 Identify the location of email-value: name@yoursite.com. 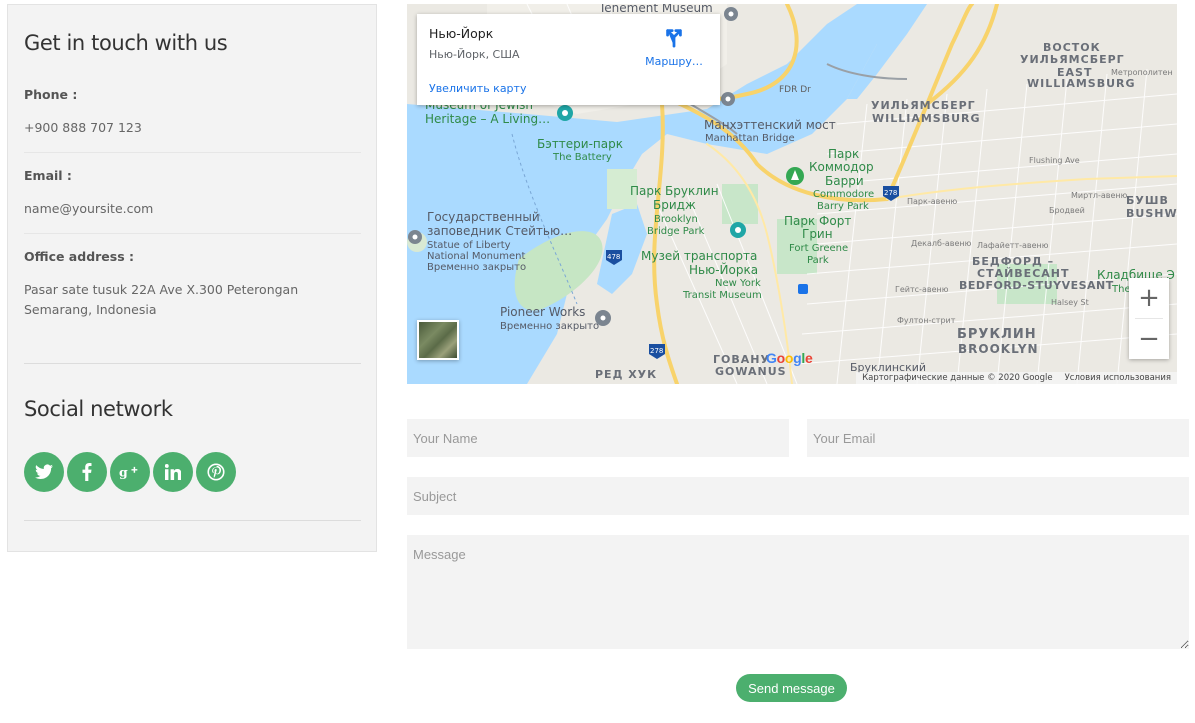
(89, 208).